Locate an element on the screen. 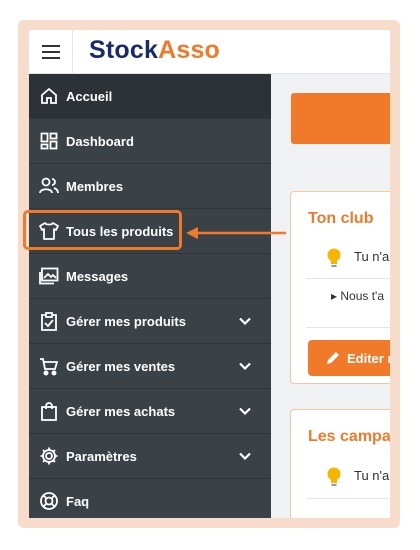  annotation-arrow-icon is located at coordinates (236, 233).